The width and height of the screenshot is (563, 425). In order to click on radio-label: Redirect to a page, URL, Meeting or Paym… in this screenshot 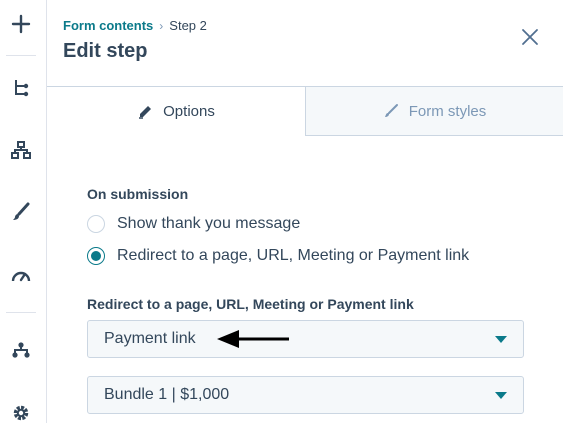, I will do `click(293, 255)`.